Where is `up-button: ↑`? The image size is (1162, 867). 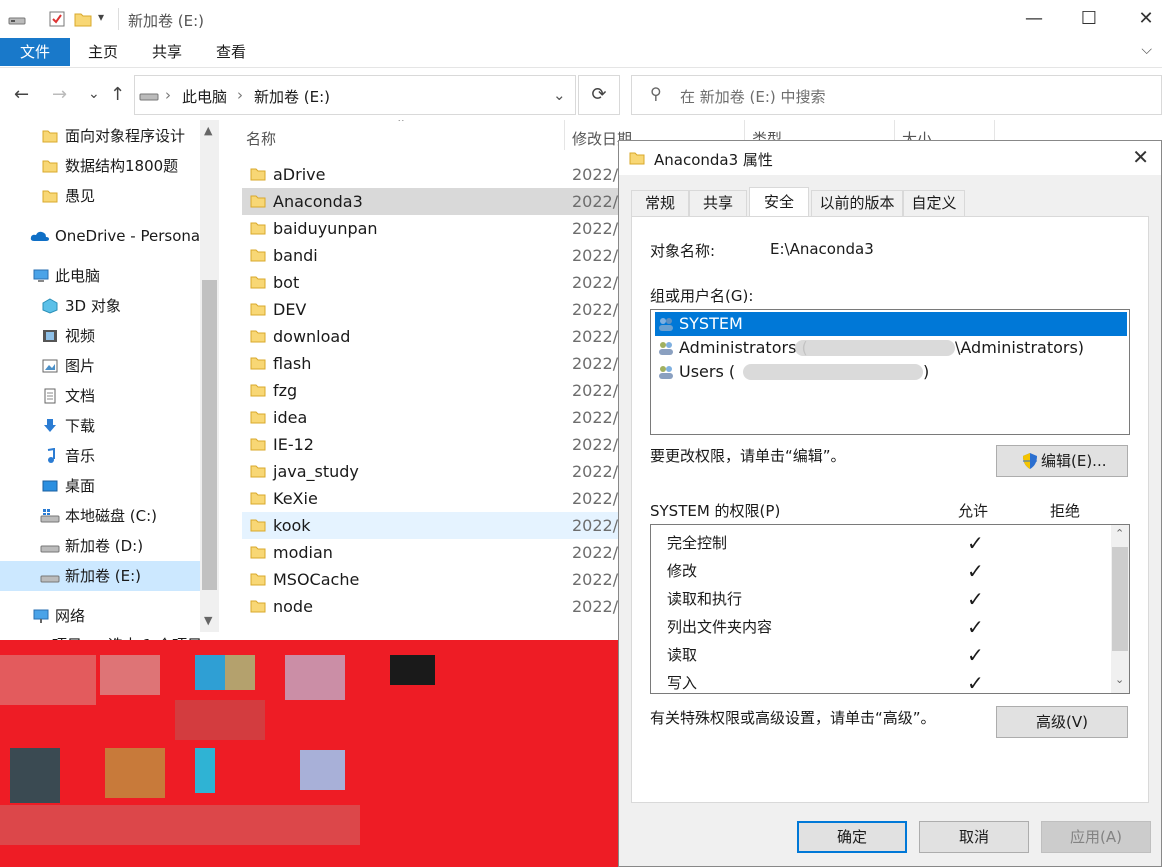
up-button: ↑ is located at coordinates (117, 94).